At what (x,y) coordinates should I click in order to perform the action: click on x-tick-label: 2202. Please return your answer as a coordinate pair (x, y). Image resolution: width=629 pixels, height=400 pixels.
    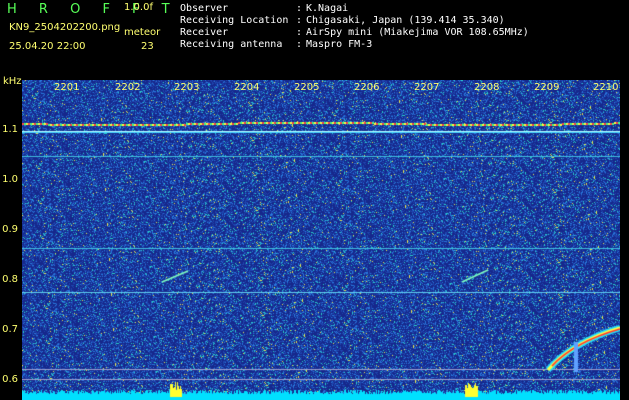
    Looking at the image, I should click on (128, 87).